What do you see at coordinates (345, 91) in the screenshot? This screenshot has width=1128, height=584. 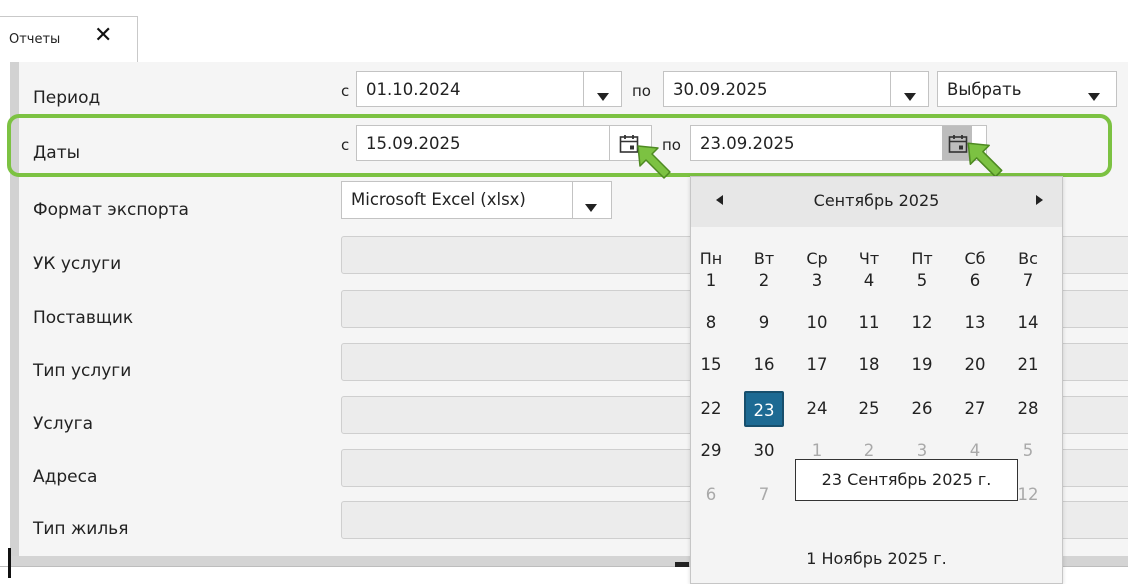 I see `period-from-label: с` at bounding box center [345, 91].